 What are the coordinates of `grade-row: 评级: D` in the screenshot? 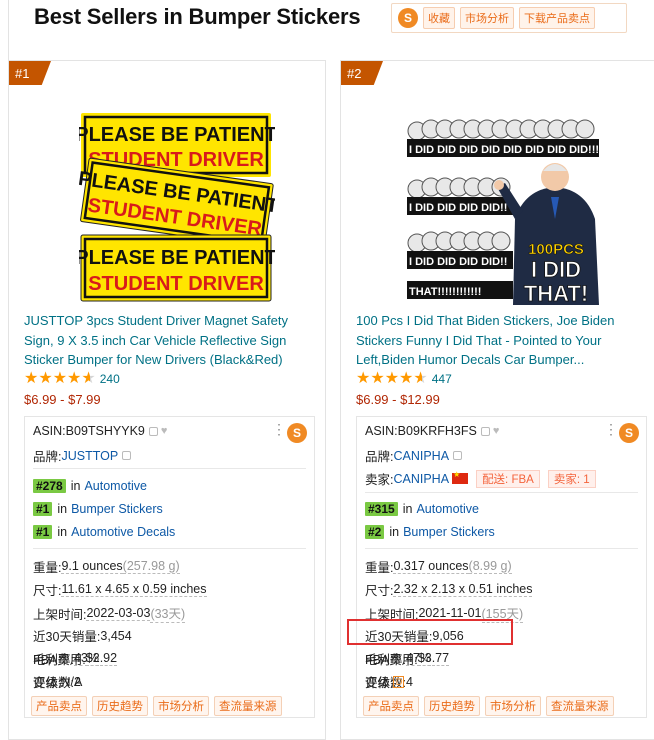 It's located at (385, 681).